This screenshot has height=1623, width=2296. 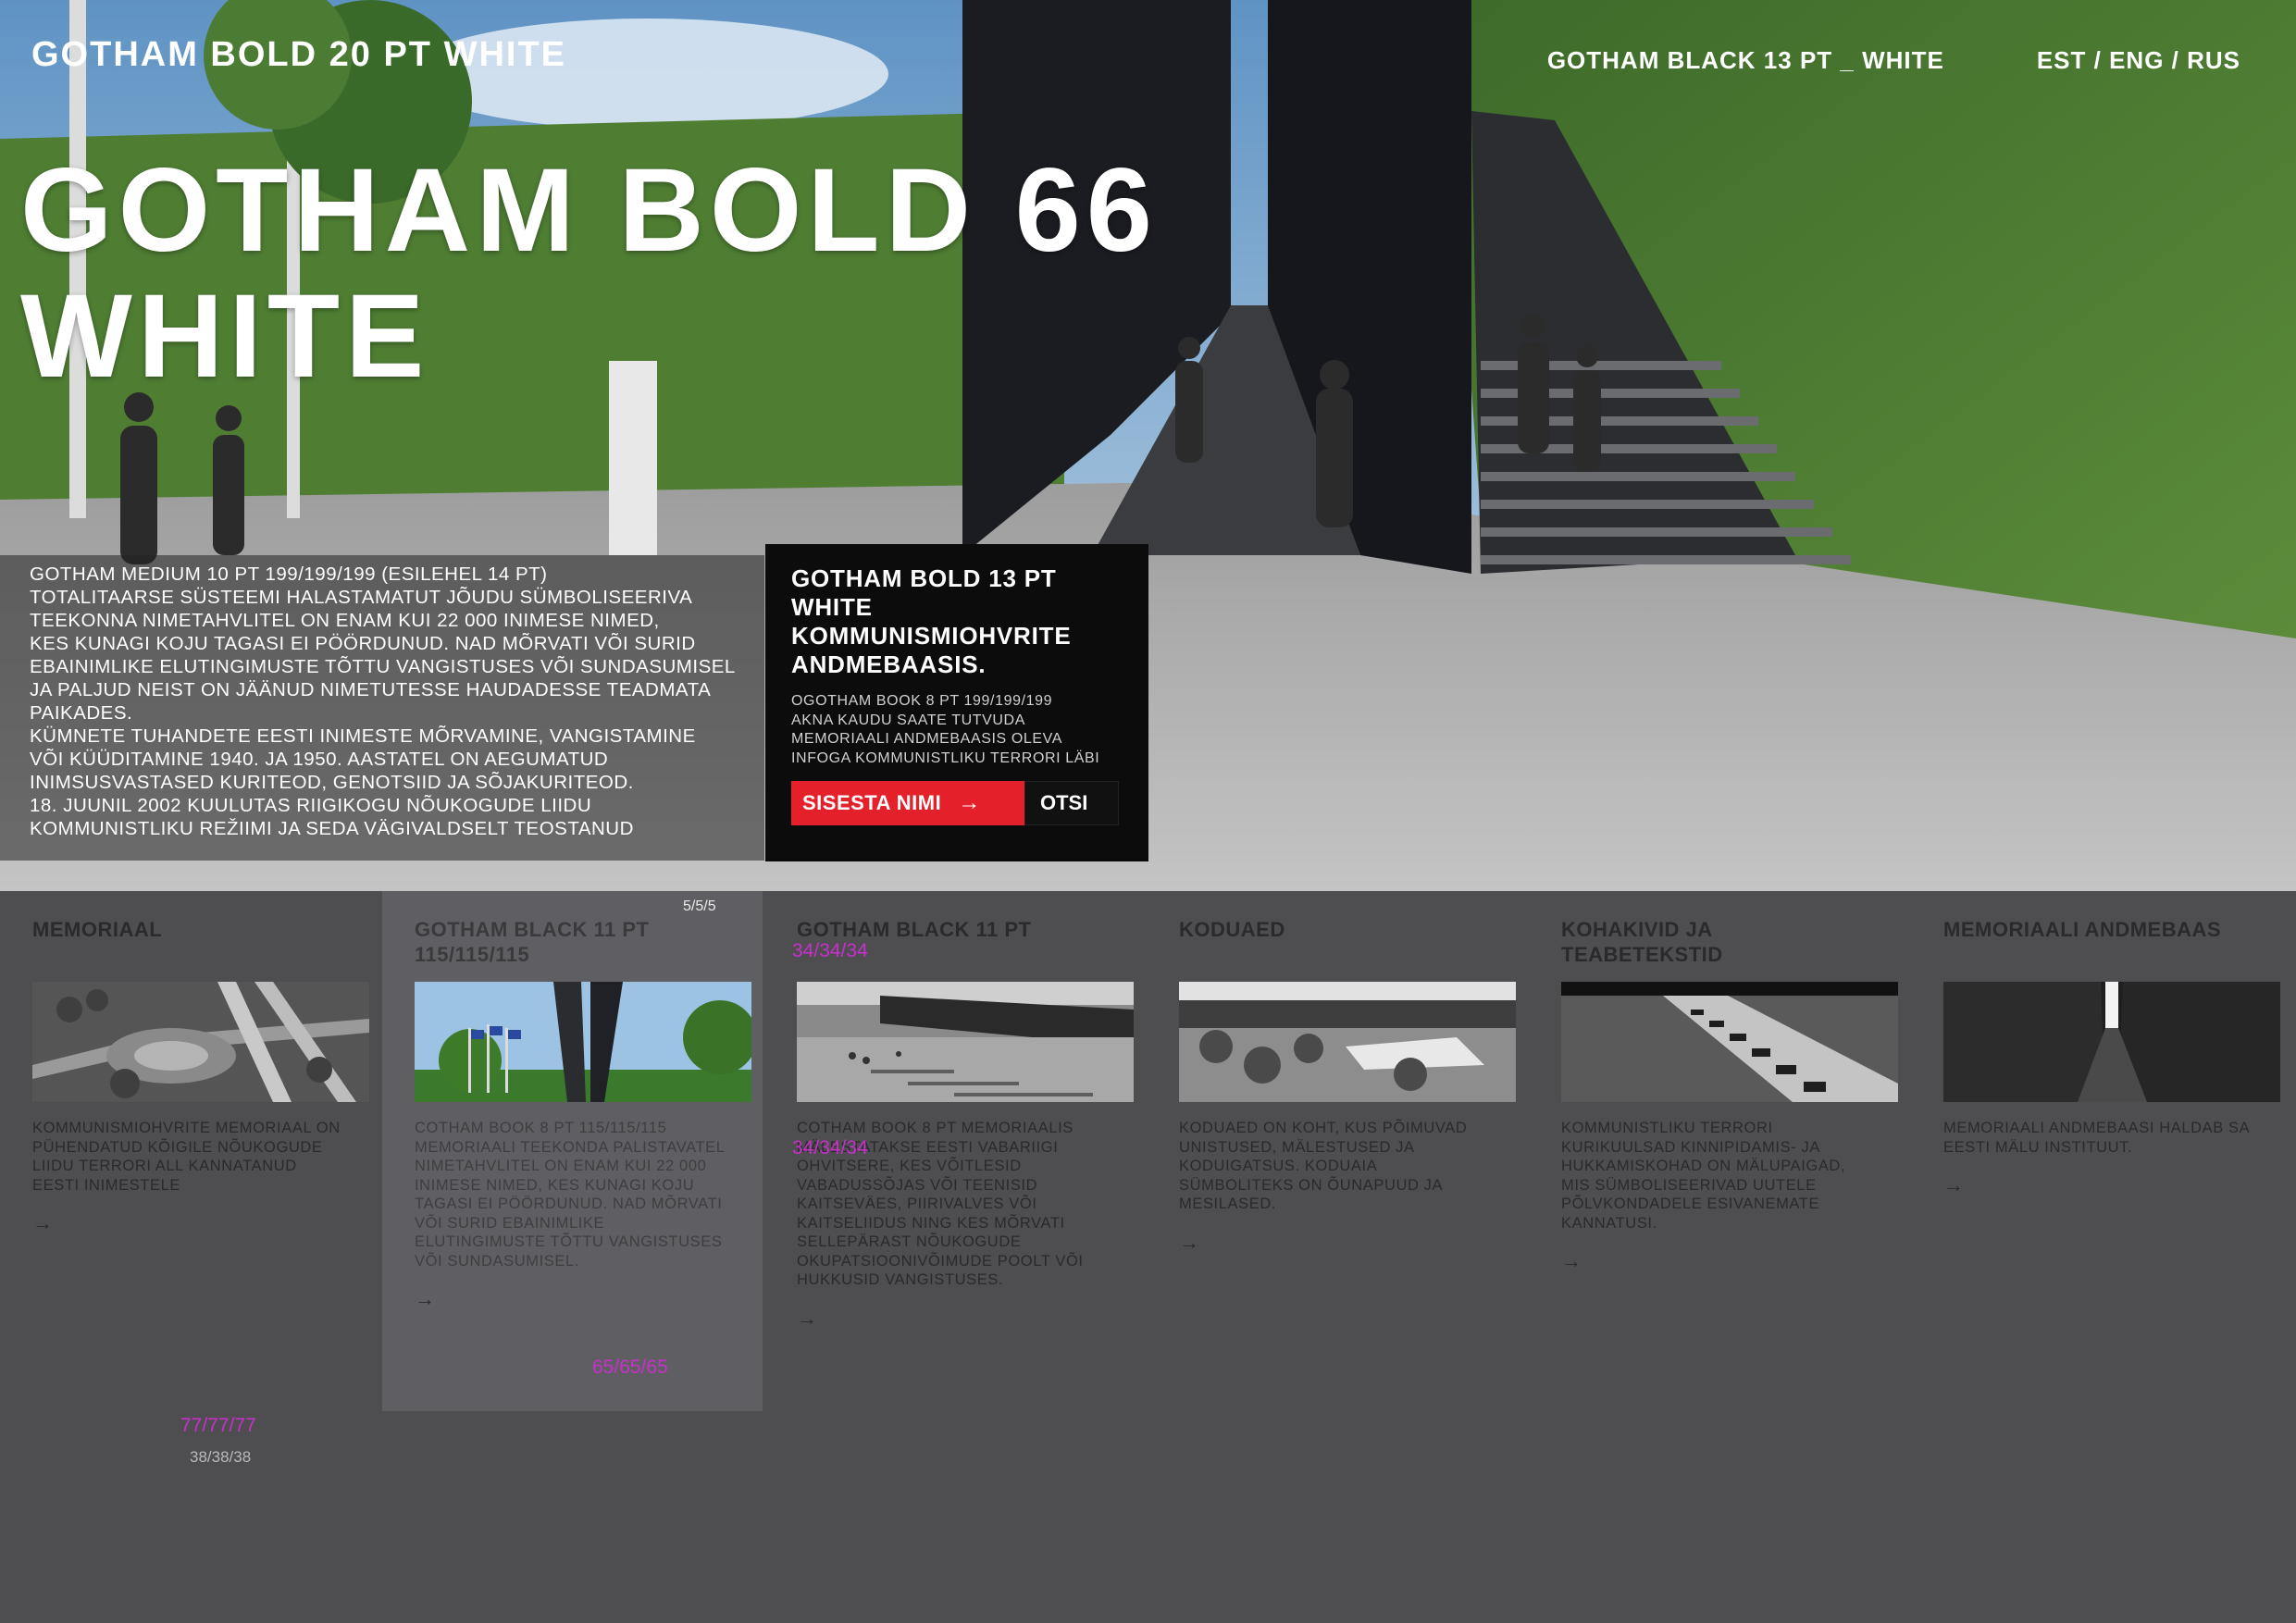 What do you see at coordinates (908, 720) in the screenshot?
I see `search-box-desc-line: AKNA KAUDU SAATE TUTVUDA` at bounding box center [908, 720].